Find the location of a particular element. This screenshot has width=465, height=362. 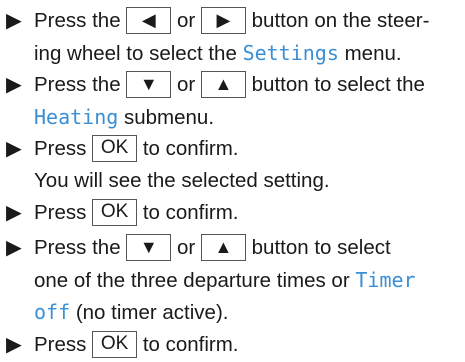

step-3-line-1: ▶ Press OK to confirm. is located at coordinates (233, 149).